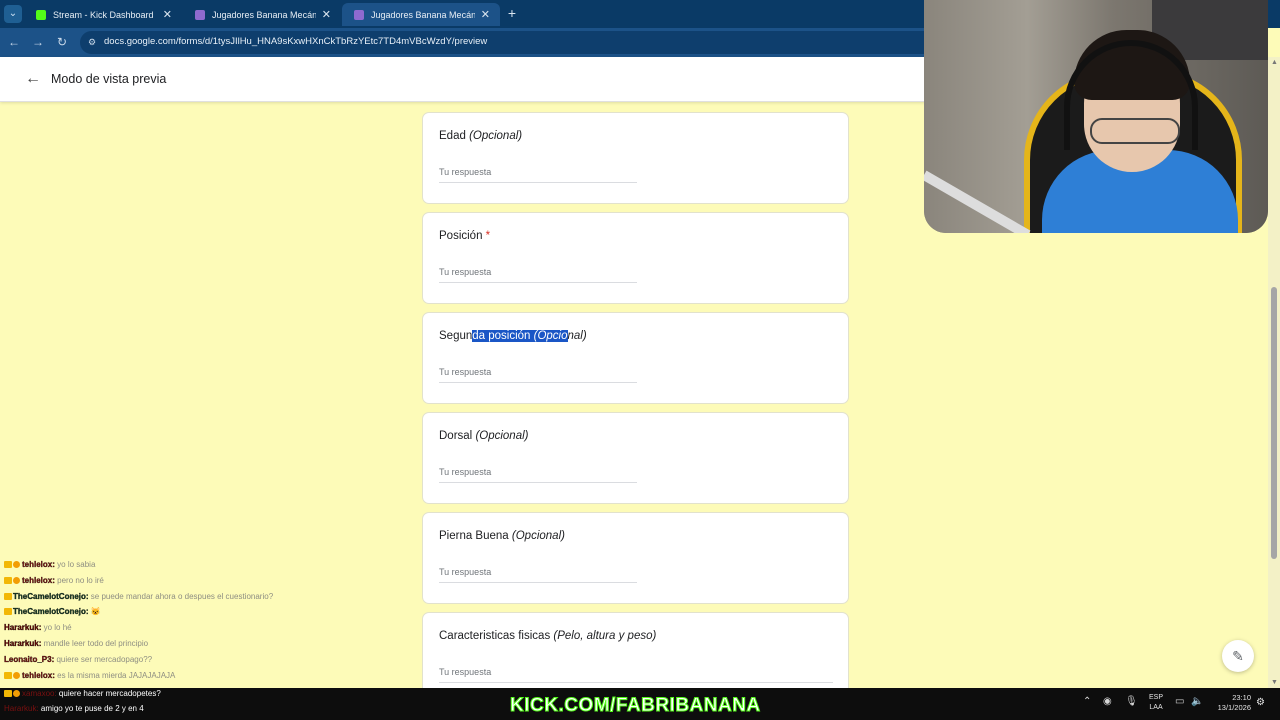 This screenshot has width=1280, height=720. Describe the element at coordinates (109, 79) in the screenshot. I see `page-title: Modo de vista previa` at that location.